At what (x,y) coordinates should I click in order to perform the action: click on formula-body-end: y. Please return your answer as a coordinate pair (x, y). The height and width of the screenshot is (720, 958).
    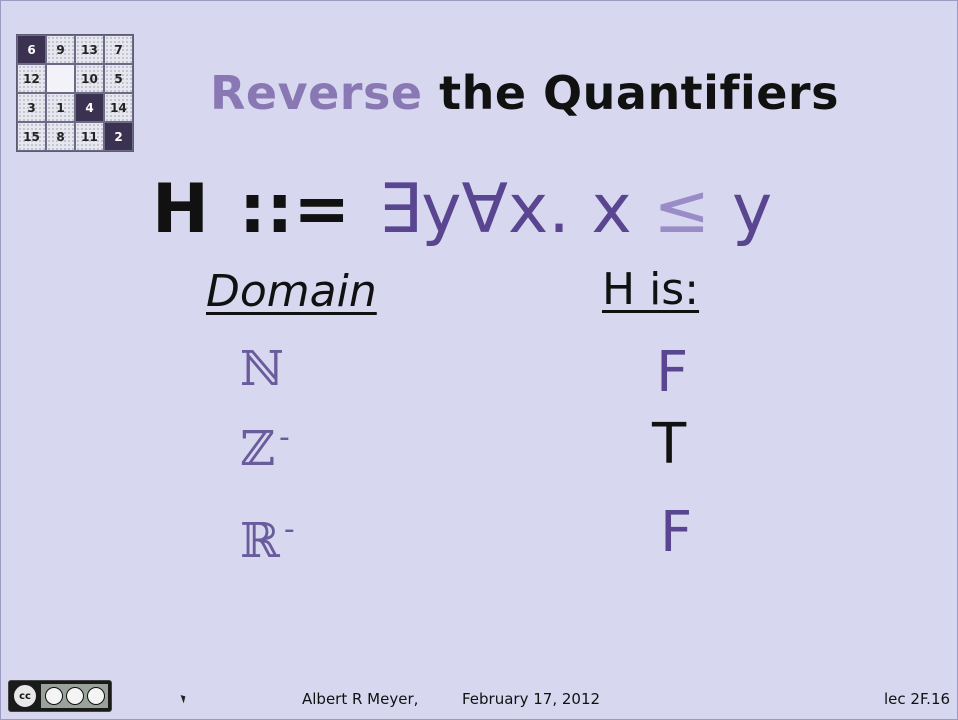
    Looking at the image, I should click on (741, 209).